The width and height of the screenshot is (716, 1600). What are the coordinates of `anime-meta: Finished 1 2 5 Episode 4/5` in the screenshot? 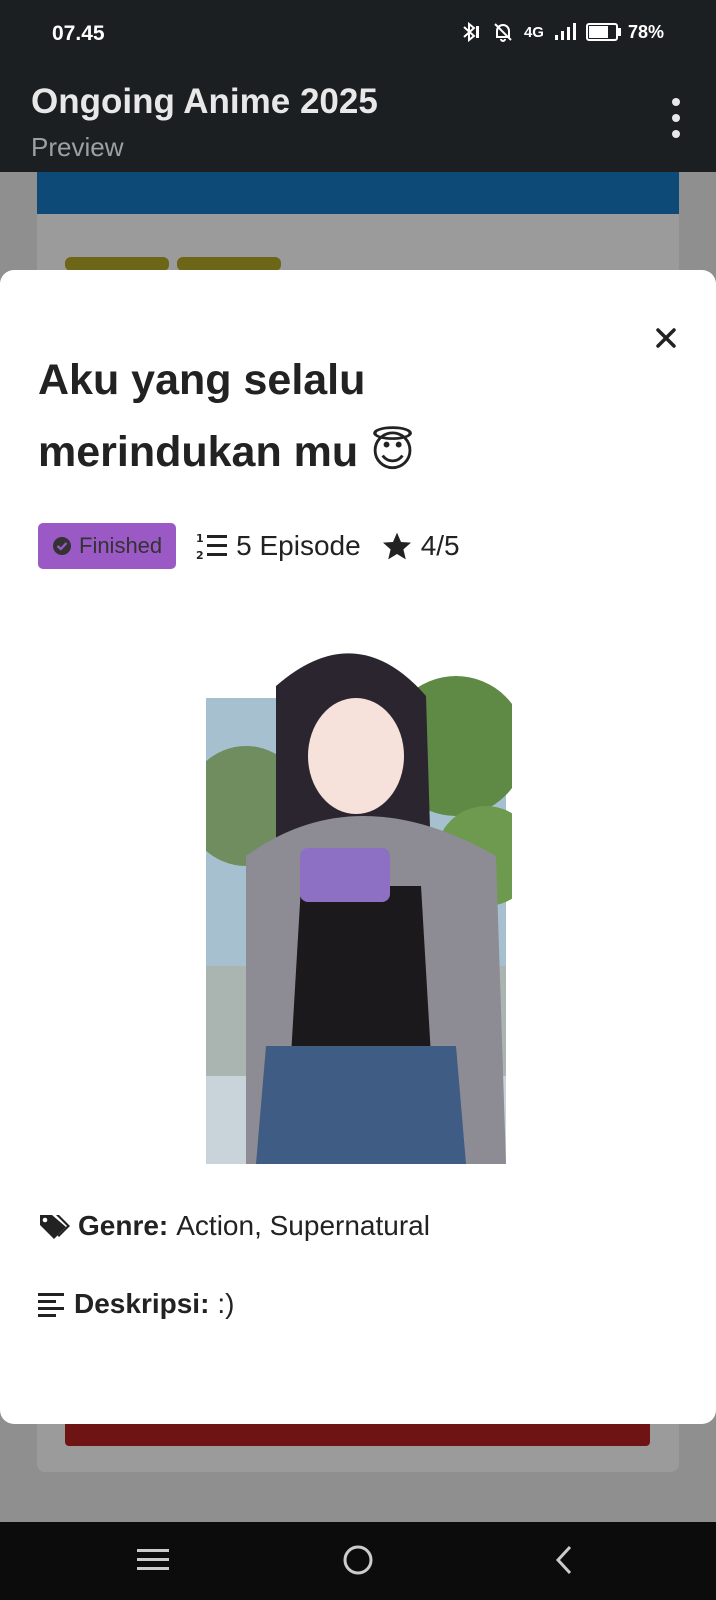 It's located at (249, 546).